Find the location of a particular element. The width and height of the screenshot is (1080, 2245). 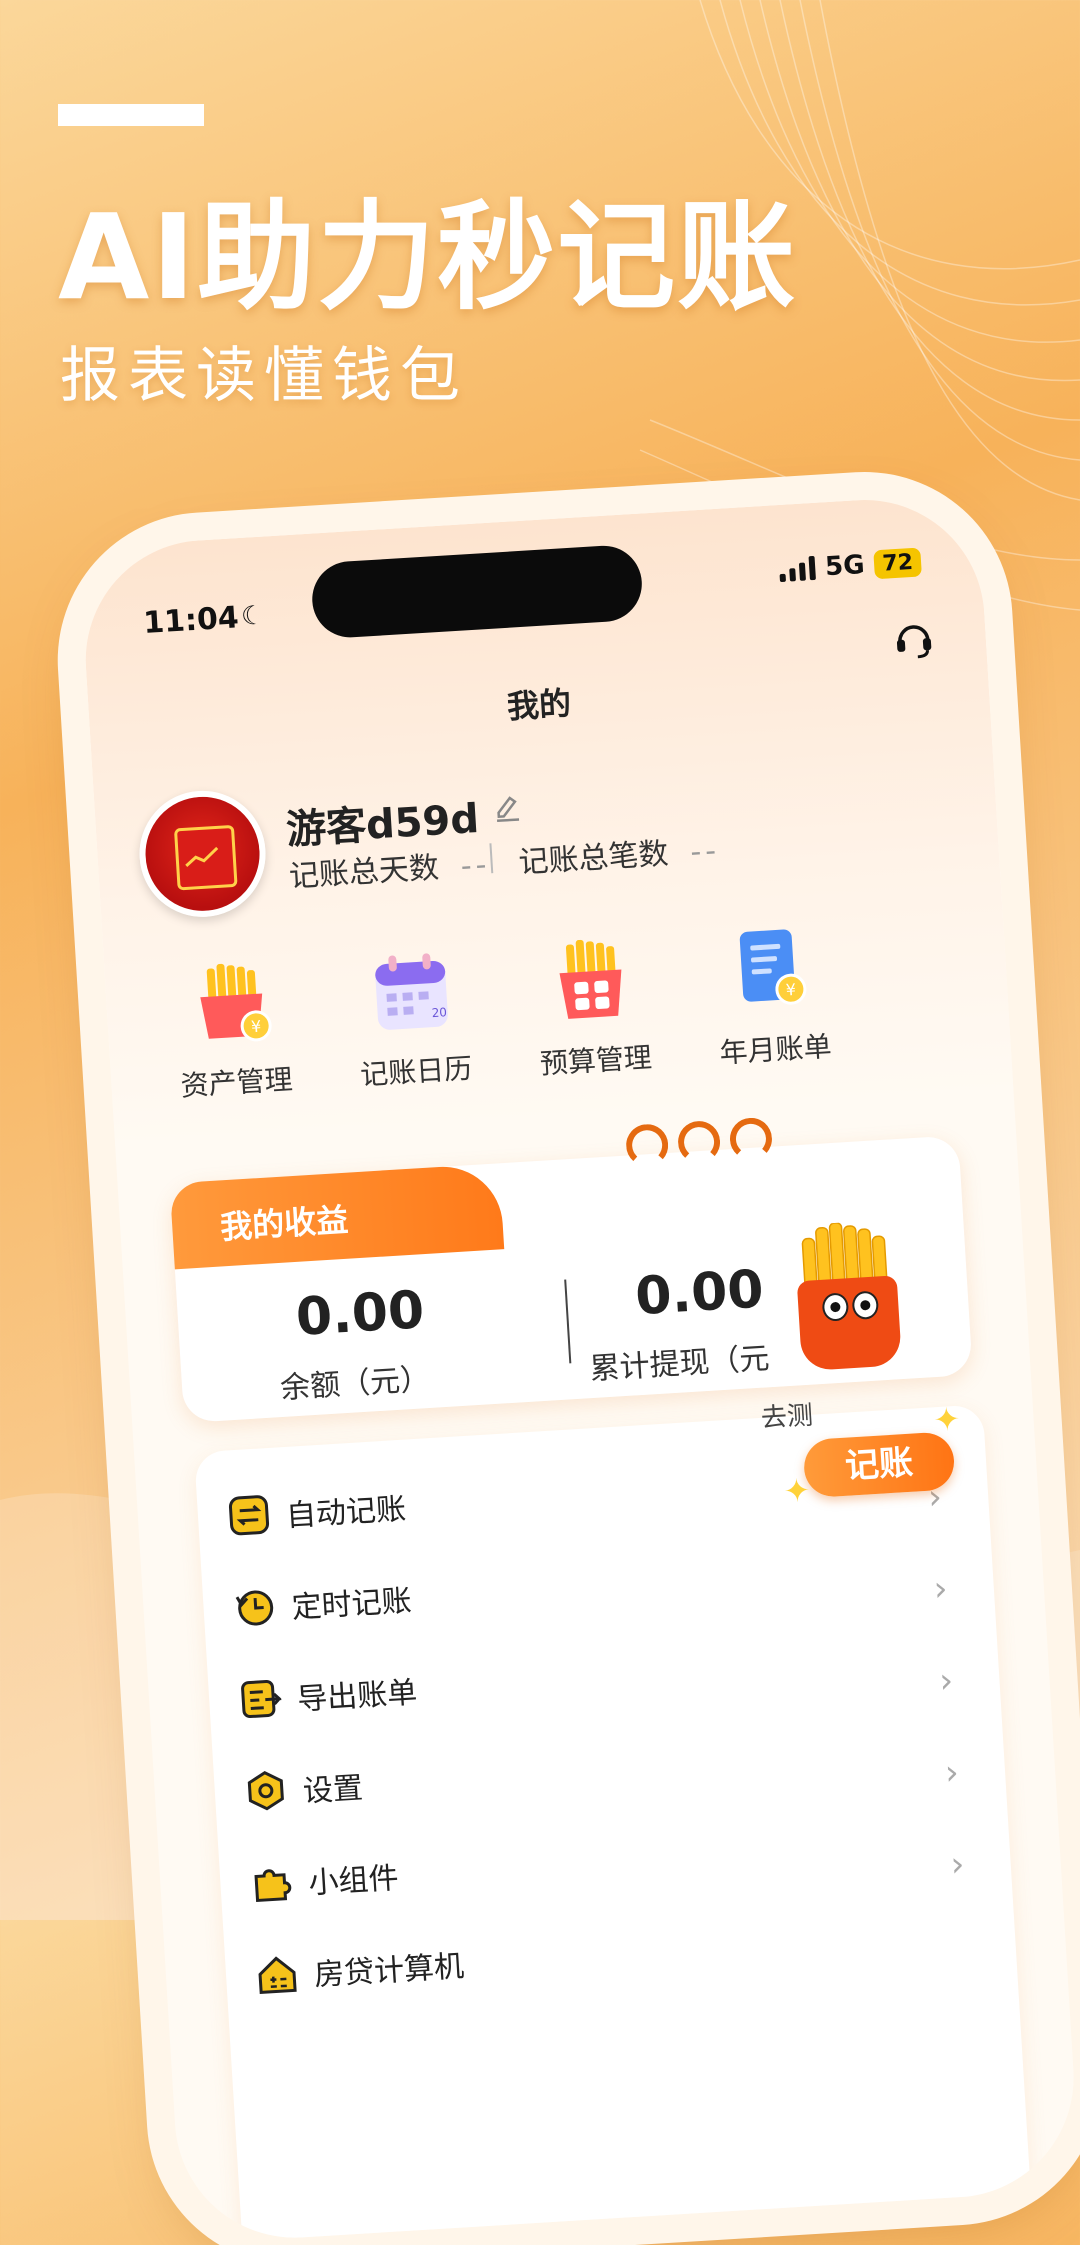

clock-history-icon is located at coordinates (254, 1608).